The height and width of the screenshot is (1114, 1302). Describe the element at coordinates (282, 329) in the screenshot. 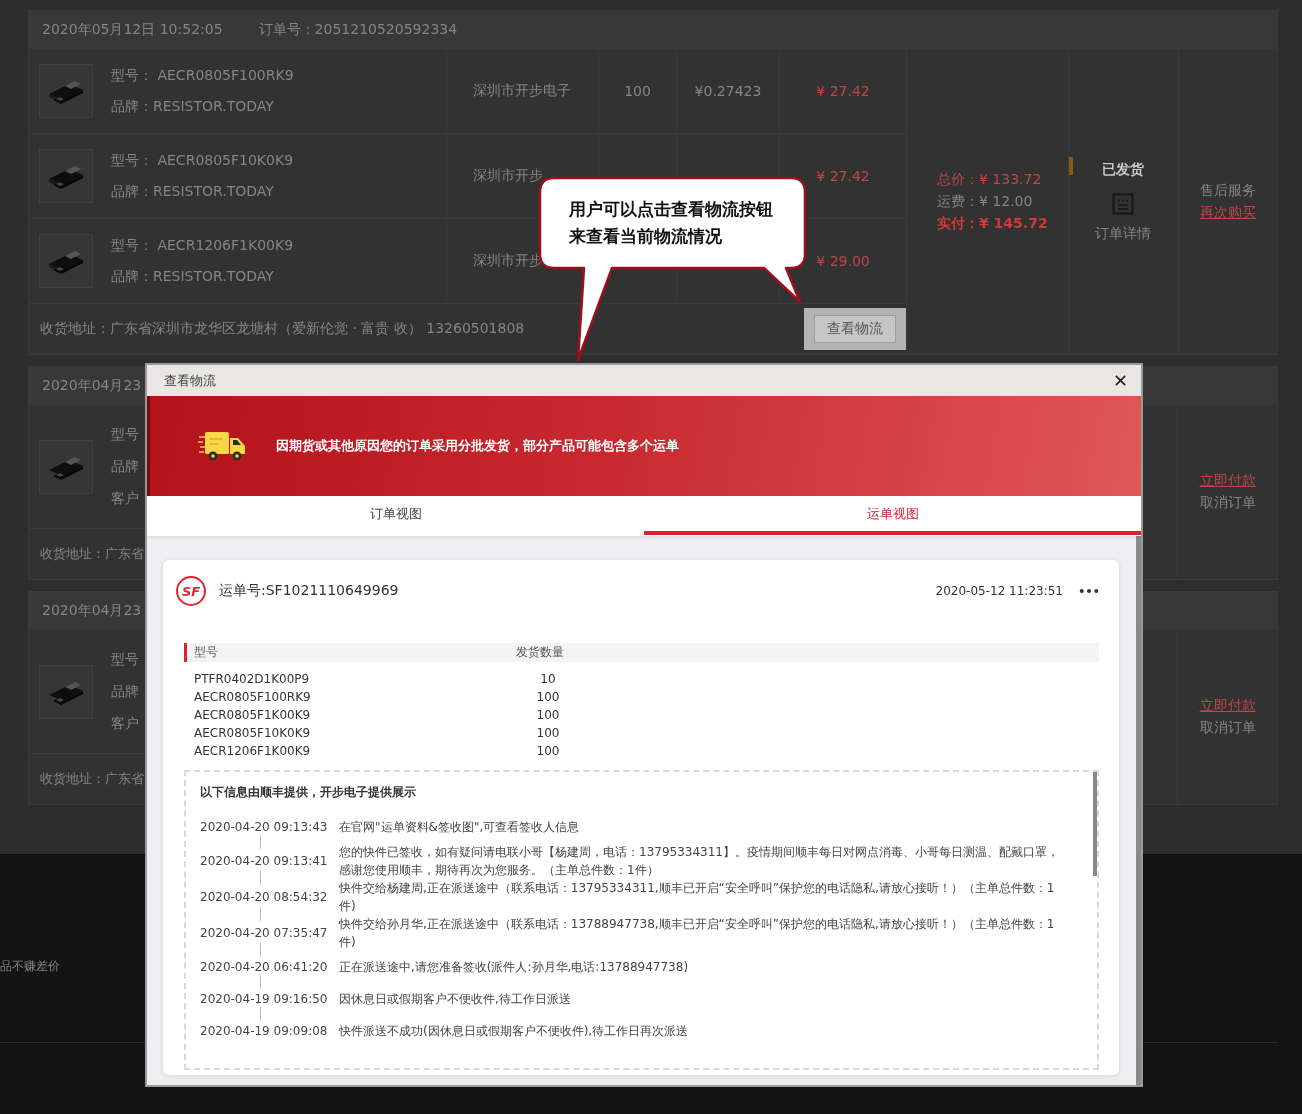

I see `shipping-address: 收货地址：广东省深圳市龙华区龙塘村（爱新伦觉 · 富贵 收） 13260501808` at that location.